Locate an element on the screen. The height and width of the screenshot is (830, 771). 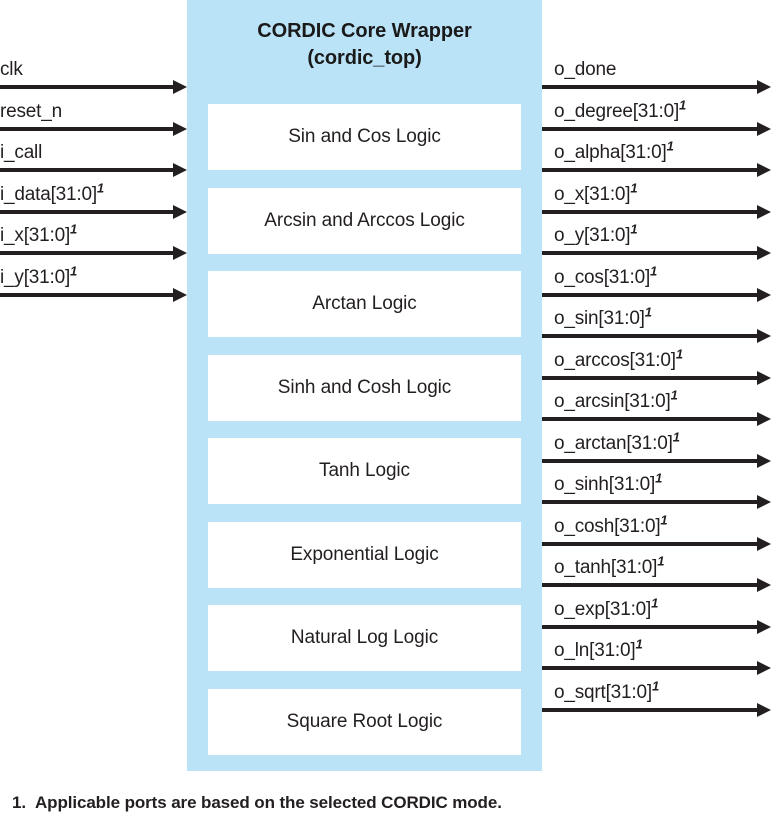
port-name: o_cos[31:0] is located at coordinates (602, 277).